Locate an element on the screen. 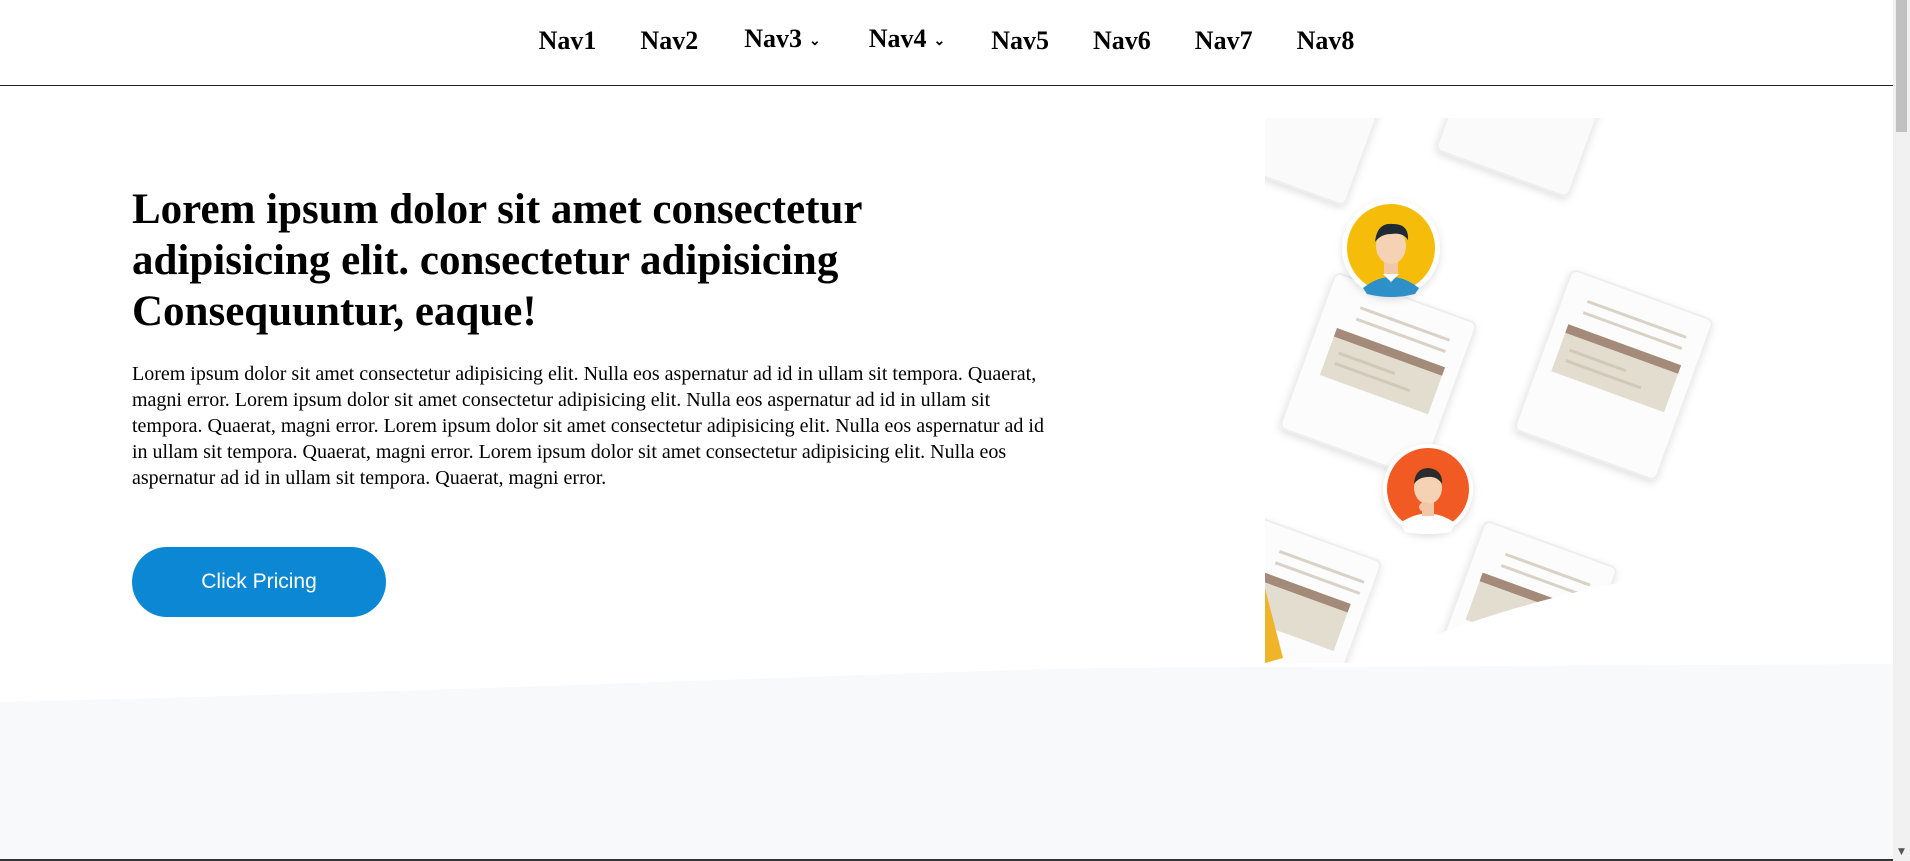 Image resolution: width=1910 pixels, height=861 pixels. nav-item-3: Nav3 ⌄ is located at coordinates (782, 39).